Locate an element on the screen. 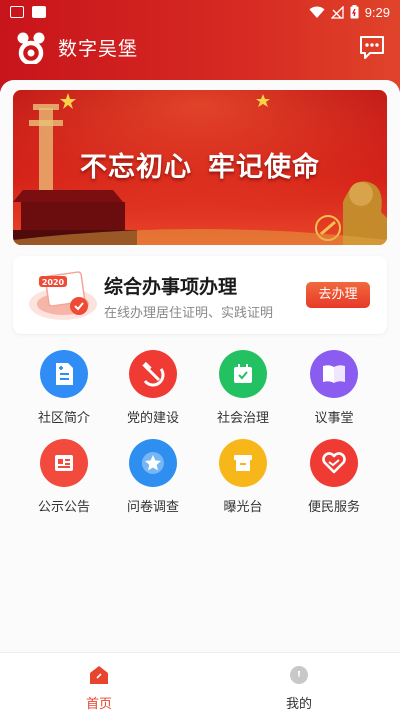 Image resolution: width=400 pixels, height=711 pixels. announcement-icon is located at coordinates (64, 463).